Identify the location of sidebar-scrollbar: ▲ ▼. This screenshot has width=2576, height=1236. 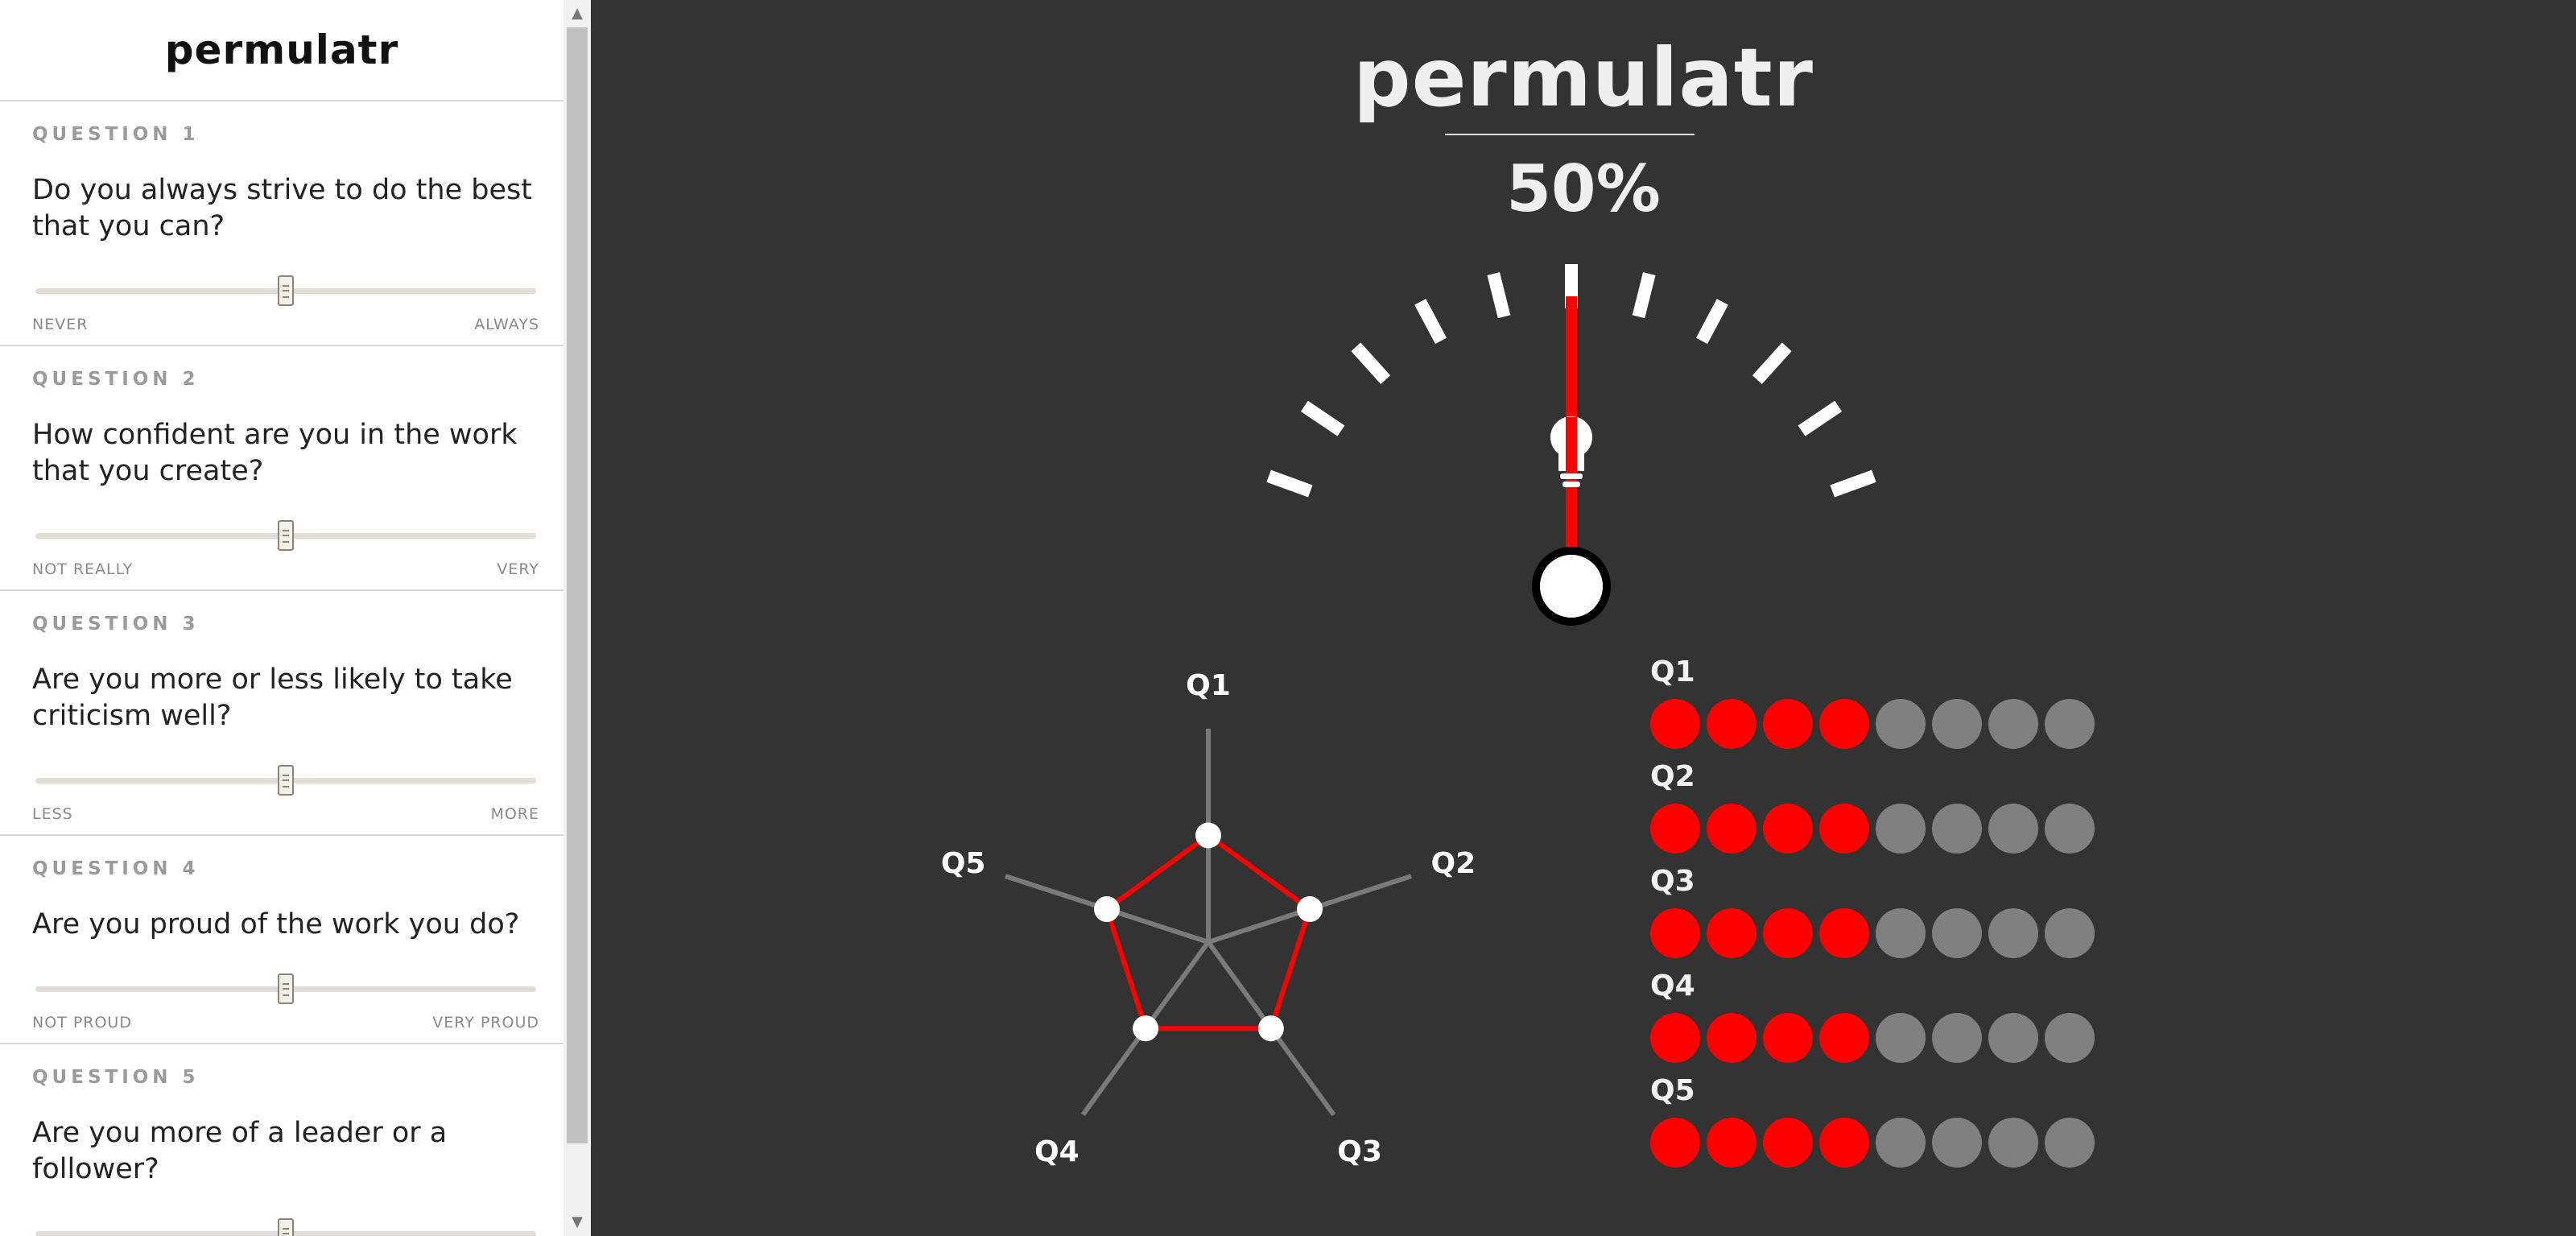
(577, 618).